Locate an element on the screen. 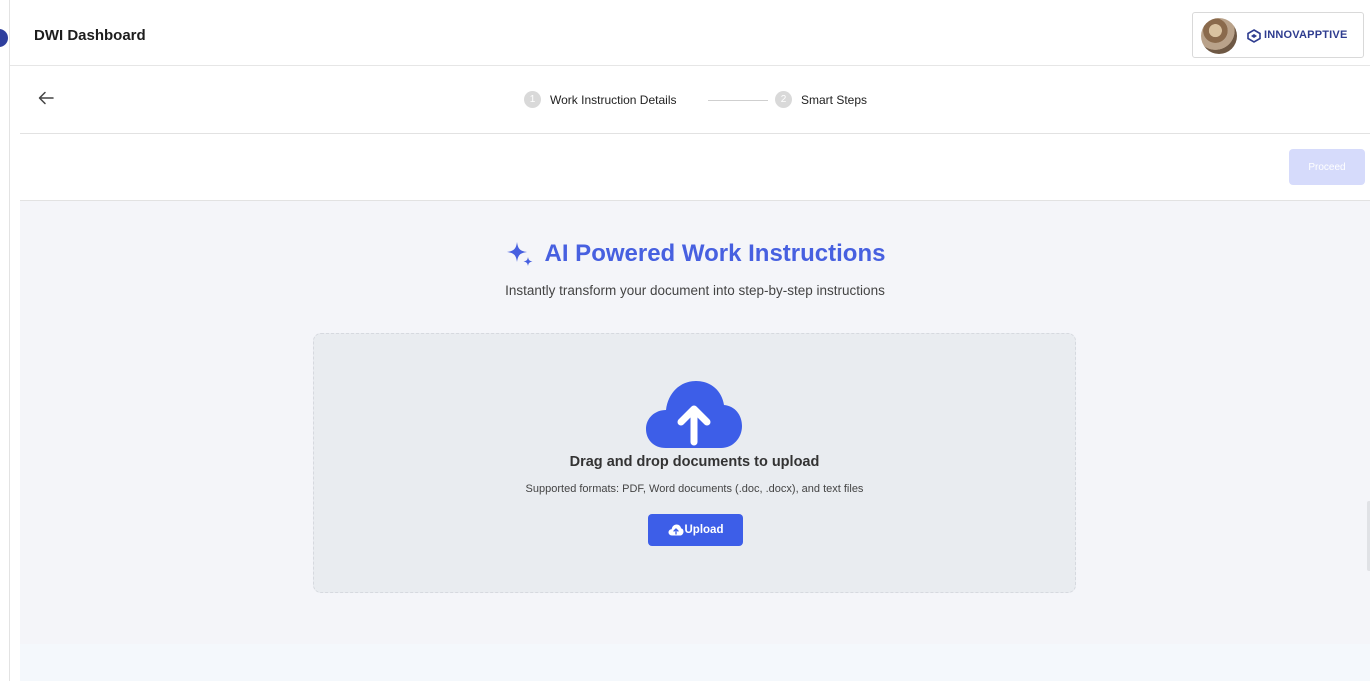 This screenshot has width=1370, height=681. app-title: DWI Dashboard is located at coordinates (90, 35).